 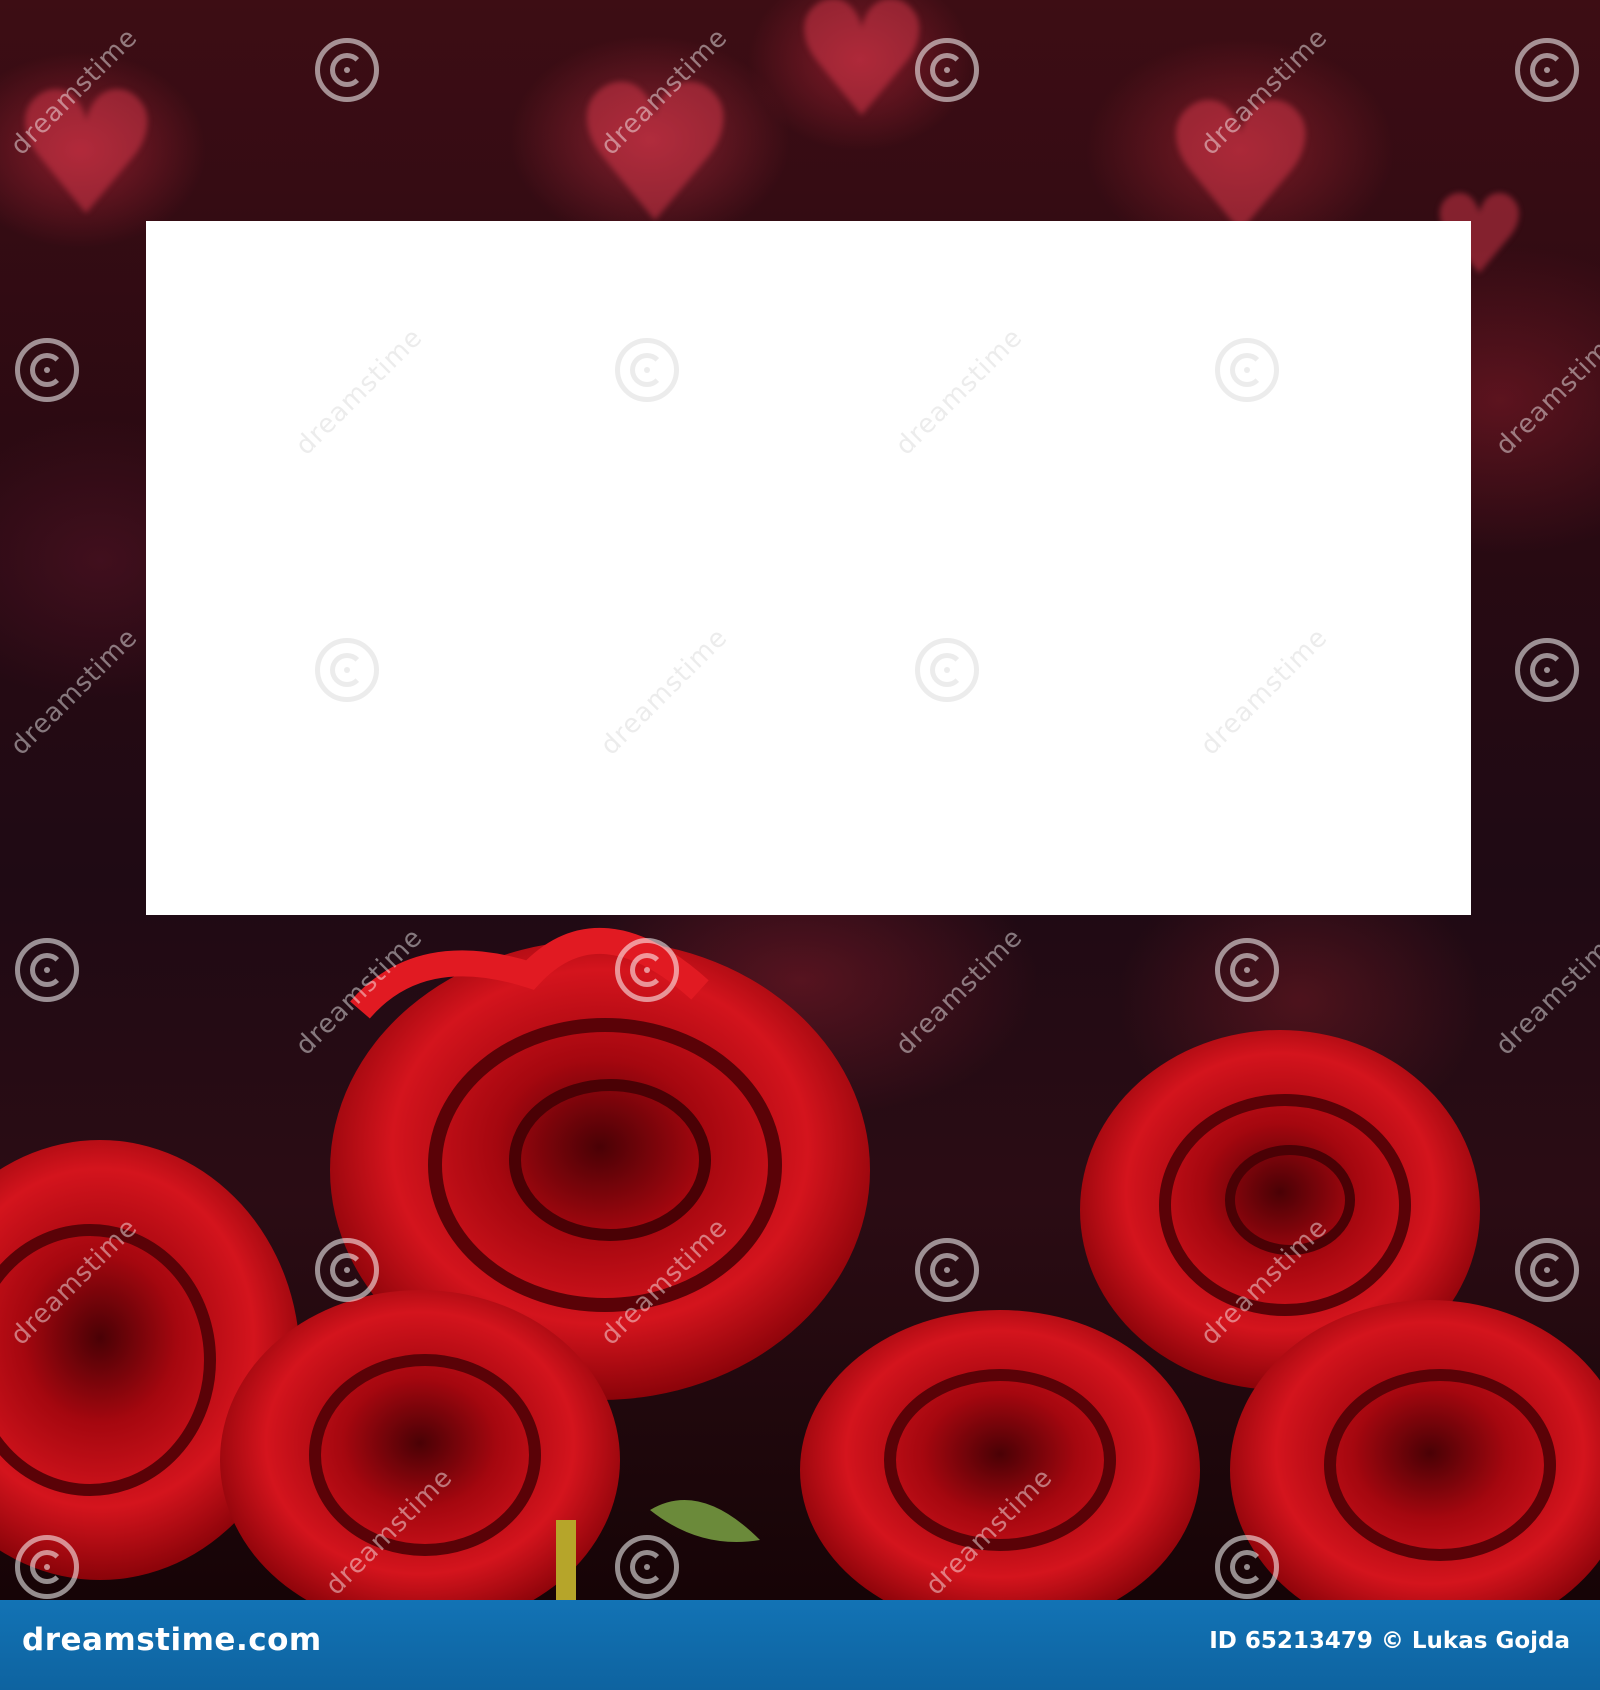 I want to click on image-id-credit: ID 65213479 © Lukas Gojda, so click(x=1389, y=1641).